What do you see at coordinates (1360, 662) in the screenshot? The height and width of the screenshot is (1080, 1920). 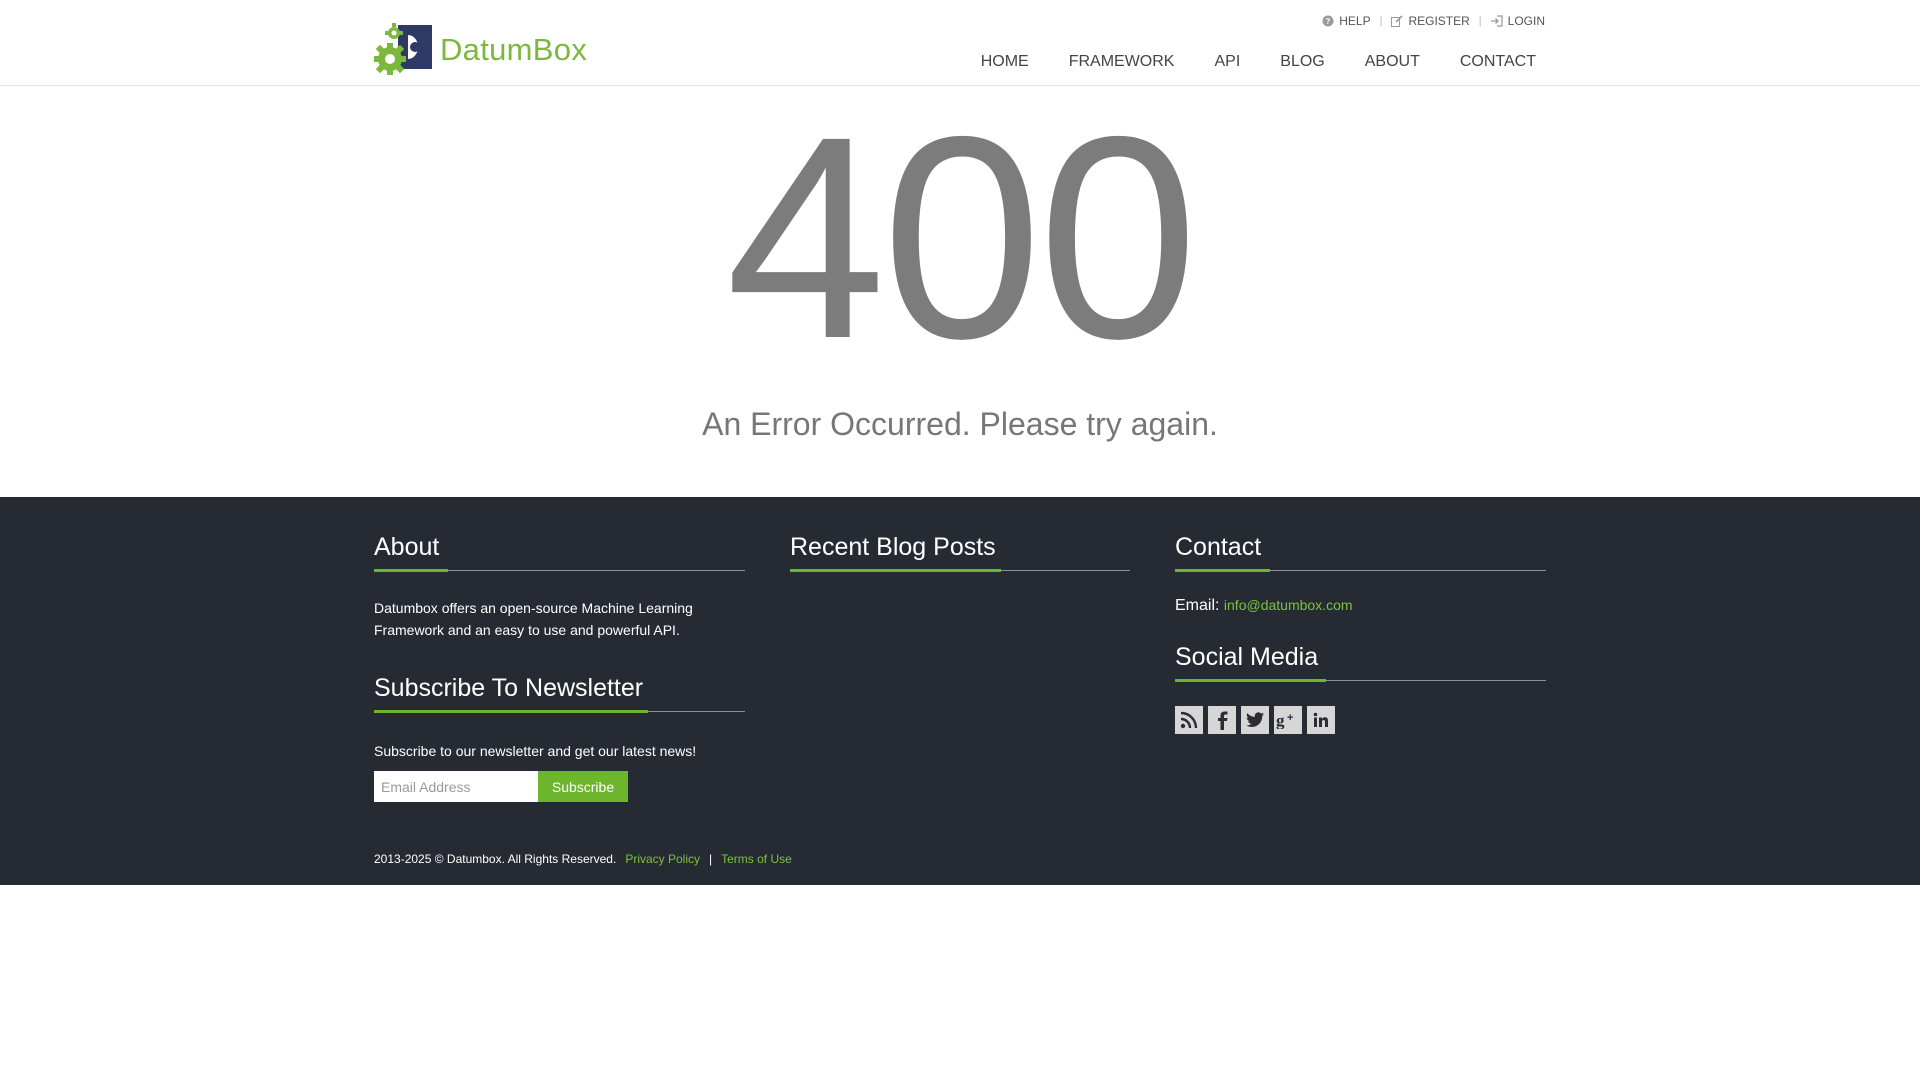 I see `social-heading: Social Media` at bounding box center [1360, 662].